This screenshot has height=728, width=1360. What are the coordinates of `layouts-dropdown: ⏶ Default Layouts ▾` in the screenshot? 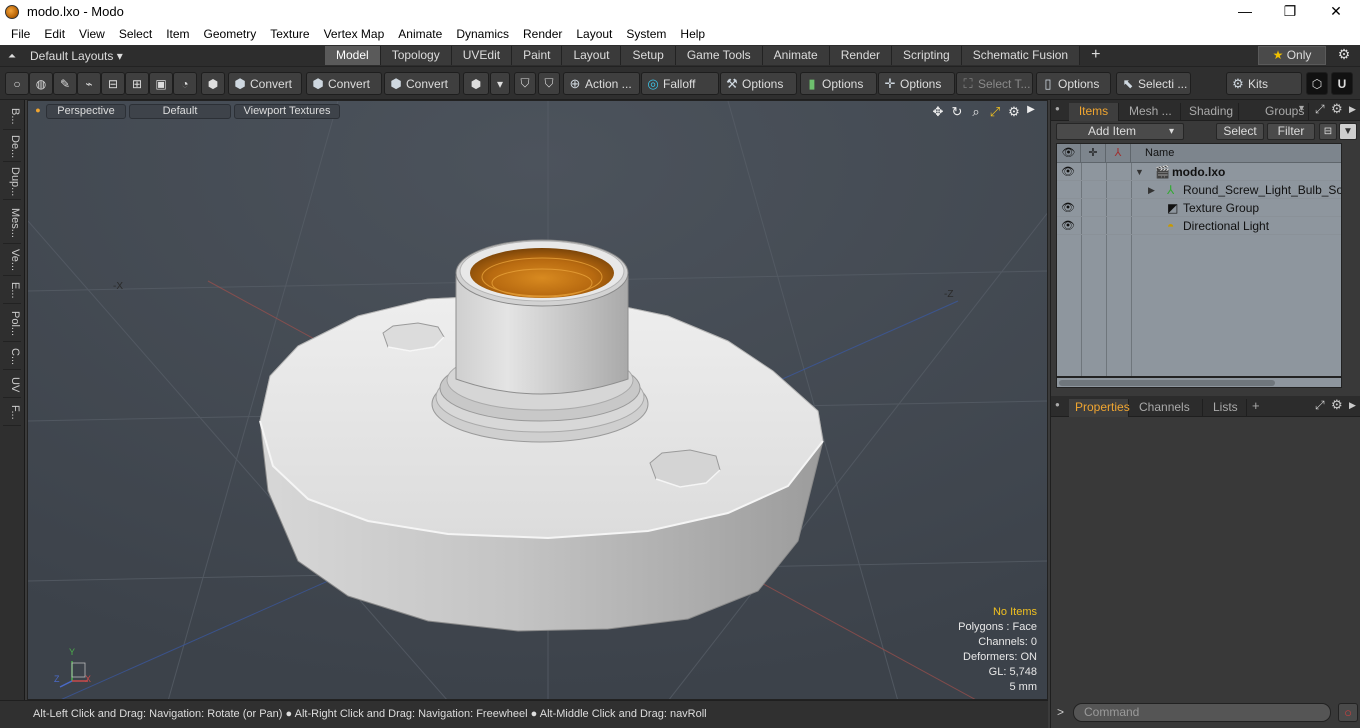 It's located at (65, 56).